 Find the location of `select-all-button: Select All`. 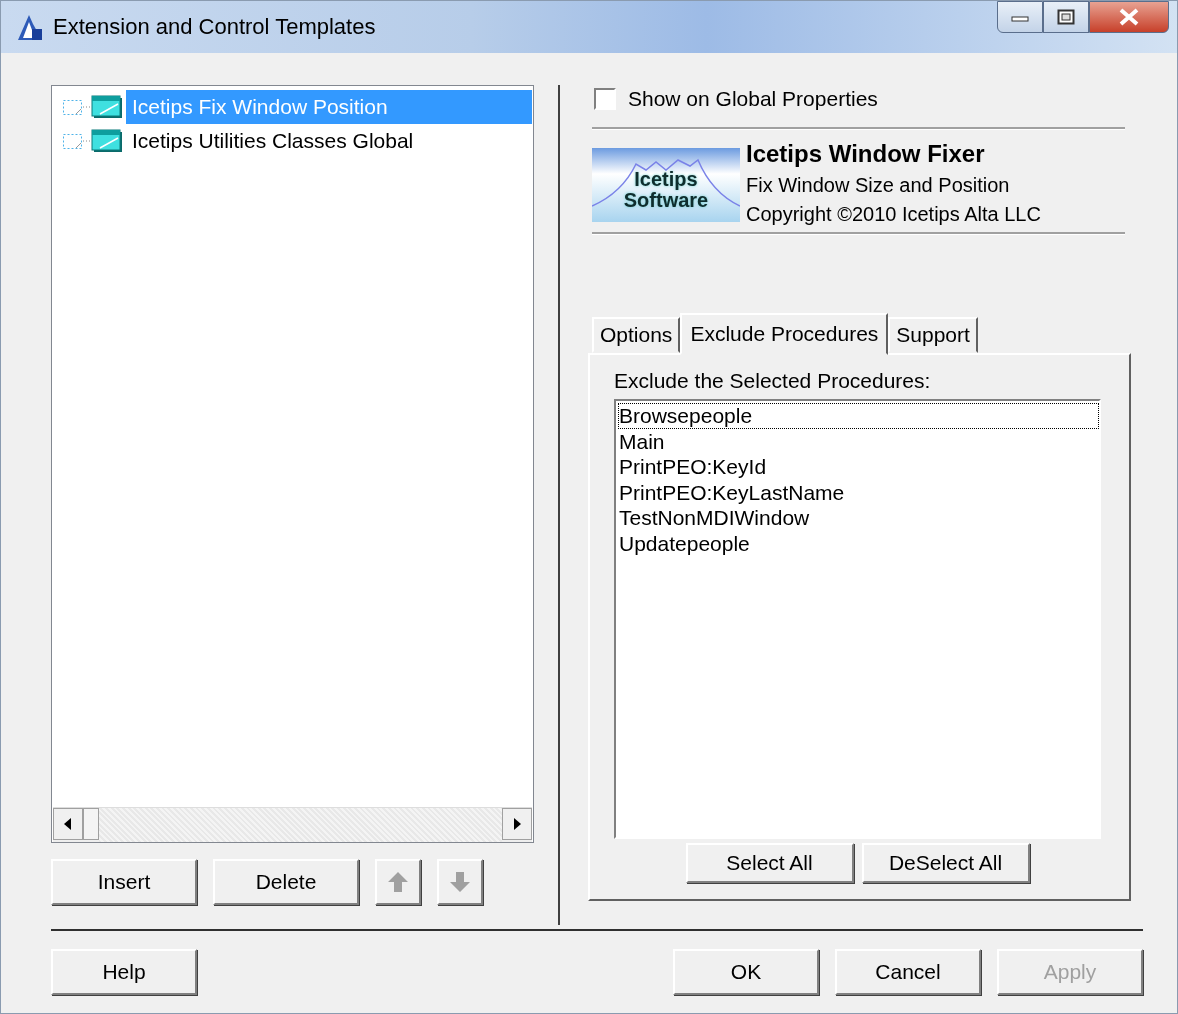

select-all-button: Select All is located at coordinates (769, 863).